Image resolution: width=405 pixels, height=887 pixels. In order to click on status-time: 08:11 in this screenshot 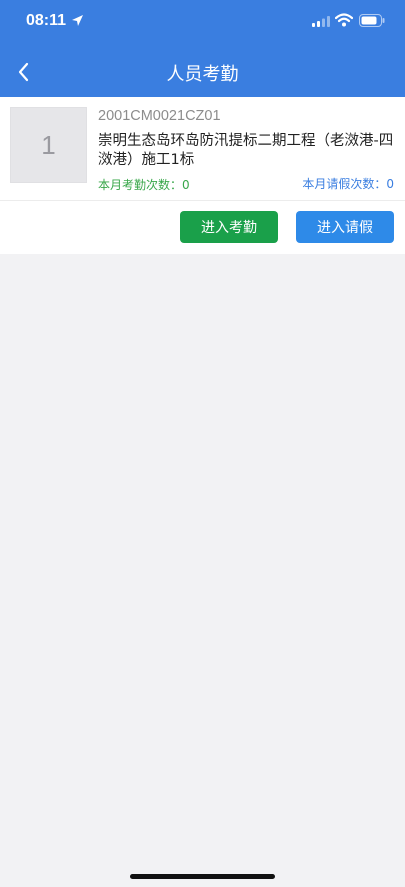, I will do `click(46, 20)`.